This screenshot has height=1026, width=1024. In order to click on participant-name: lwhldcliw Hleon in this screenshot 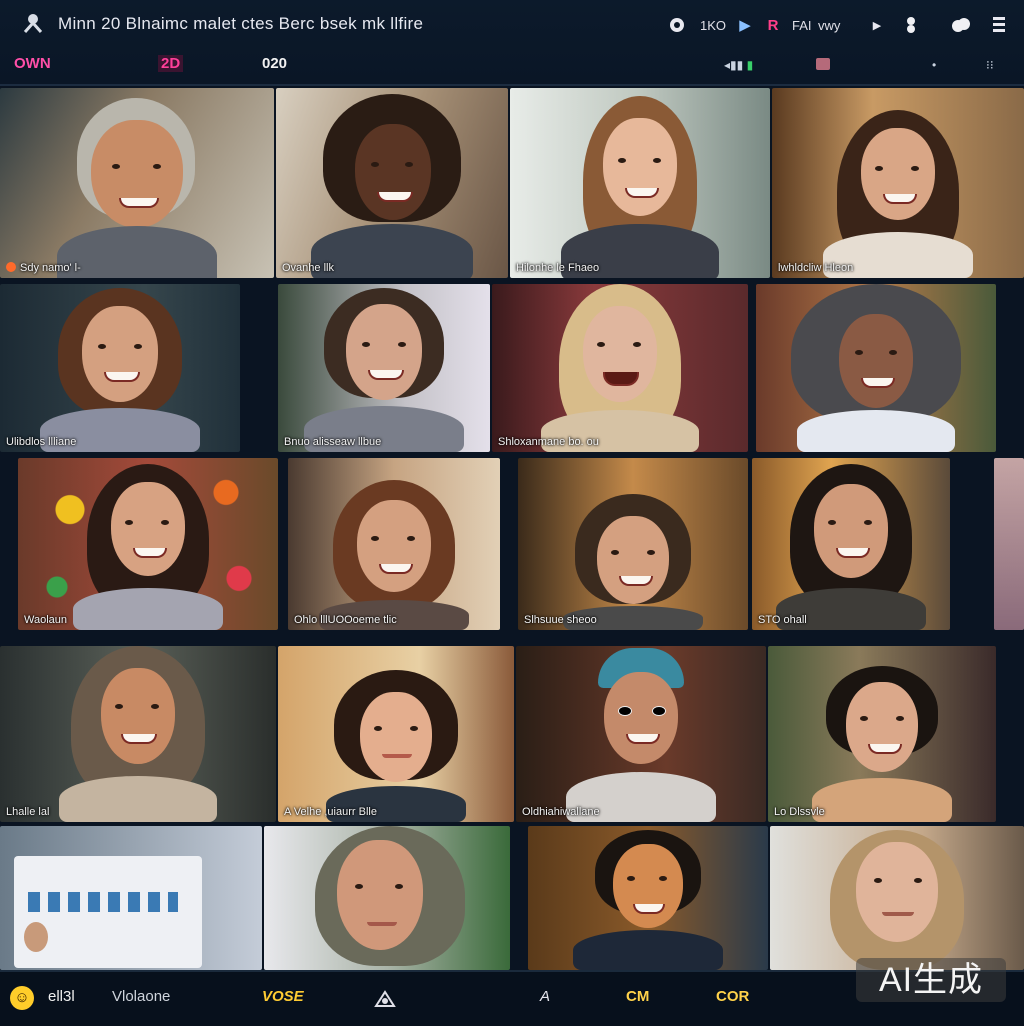, I will do `click(816, 268)`.